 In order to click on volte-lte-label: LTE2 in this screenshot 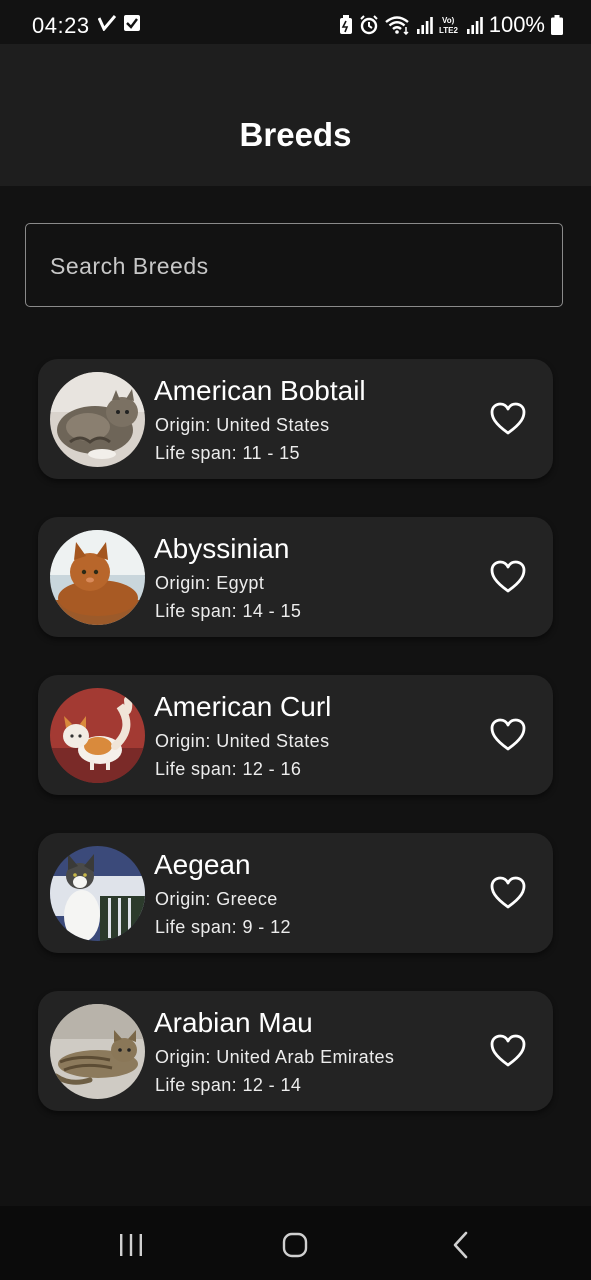, I will do `click(449, 30)`.